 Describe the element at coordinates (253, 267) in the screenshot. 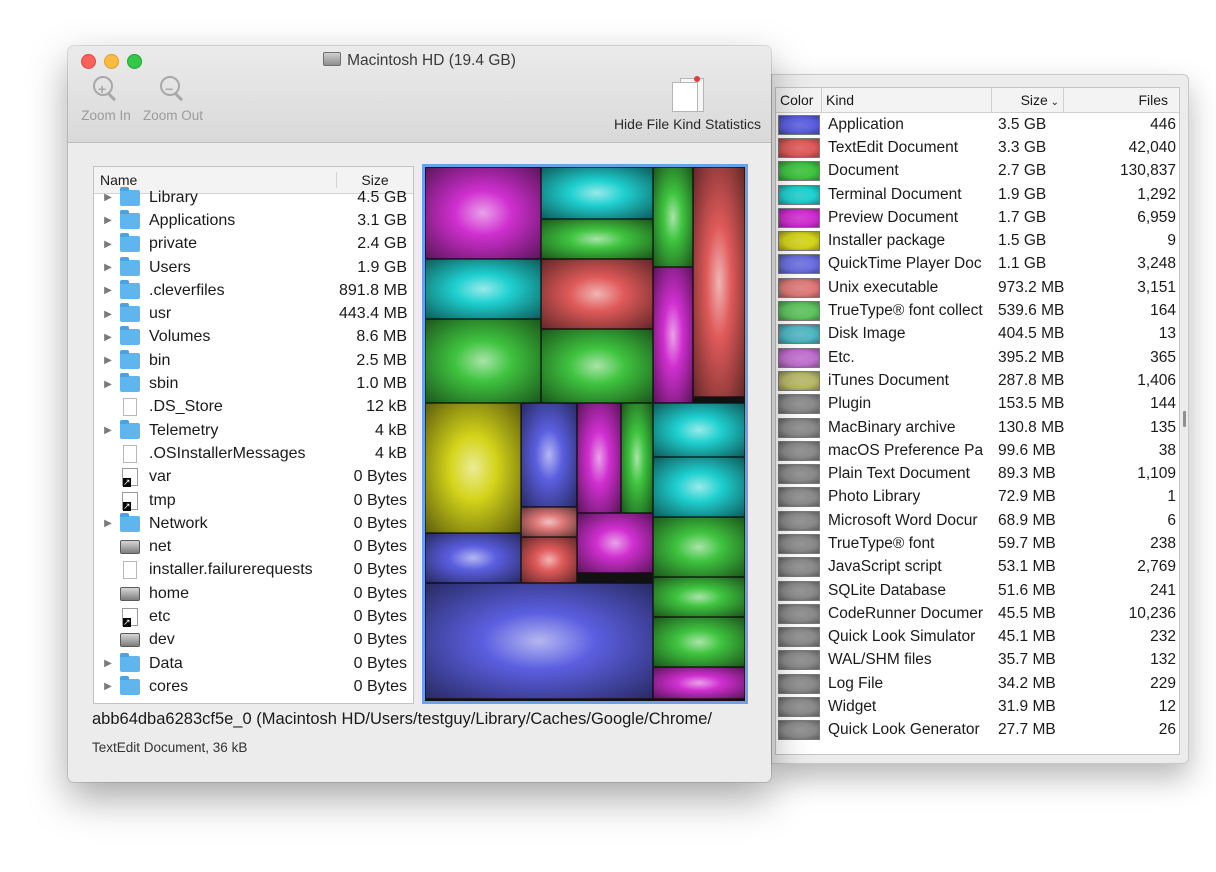

I see `file-list-row: ▶ Users 1.9 GB` at that location.